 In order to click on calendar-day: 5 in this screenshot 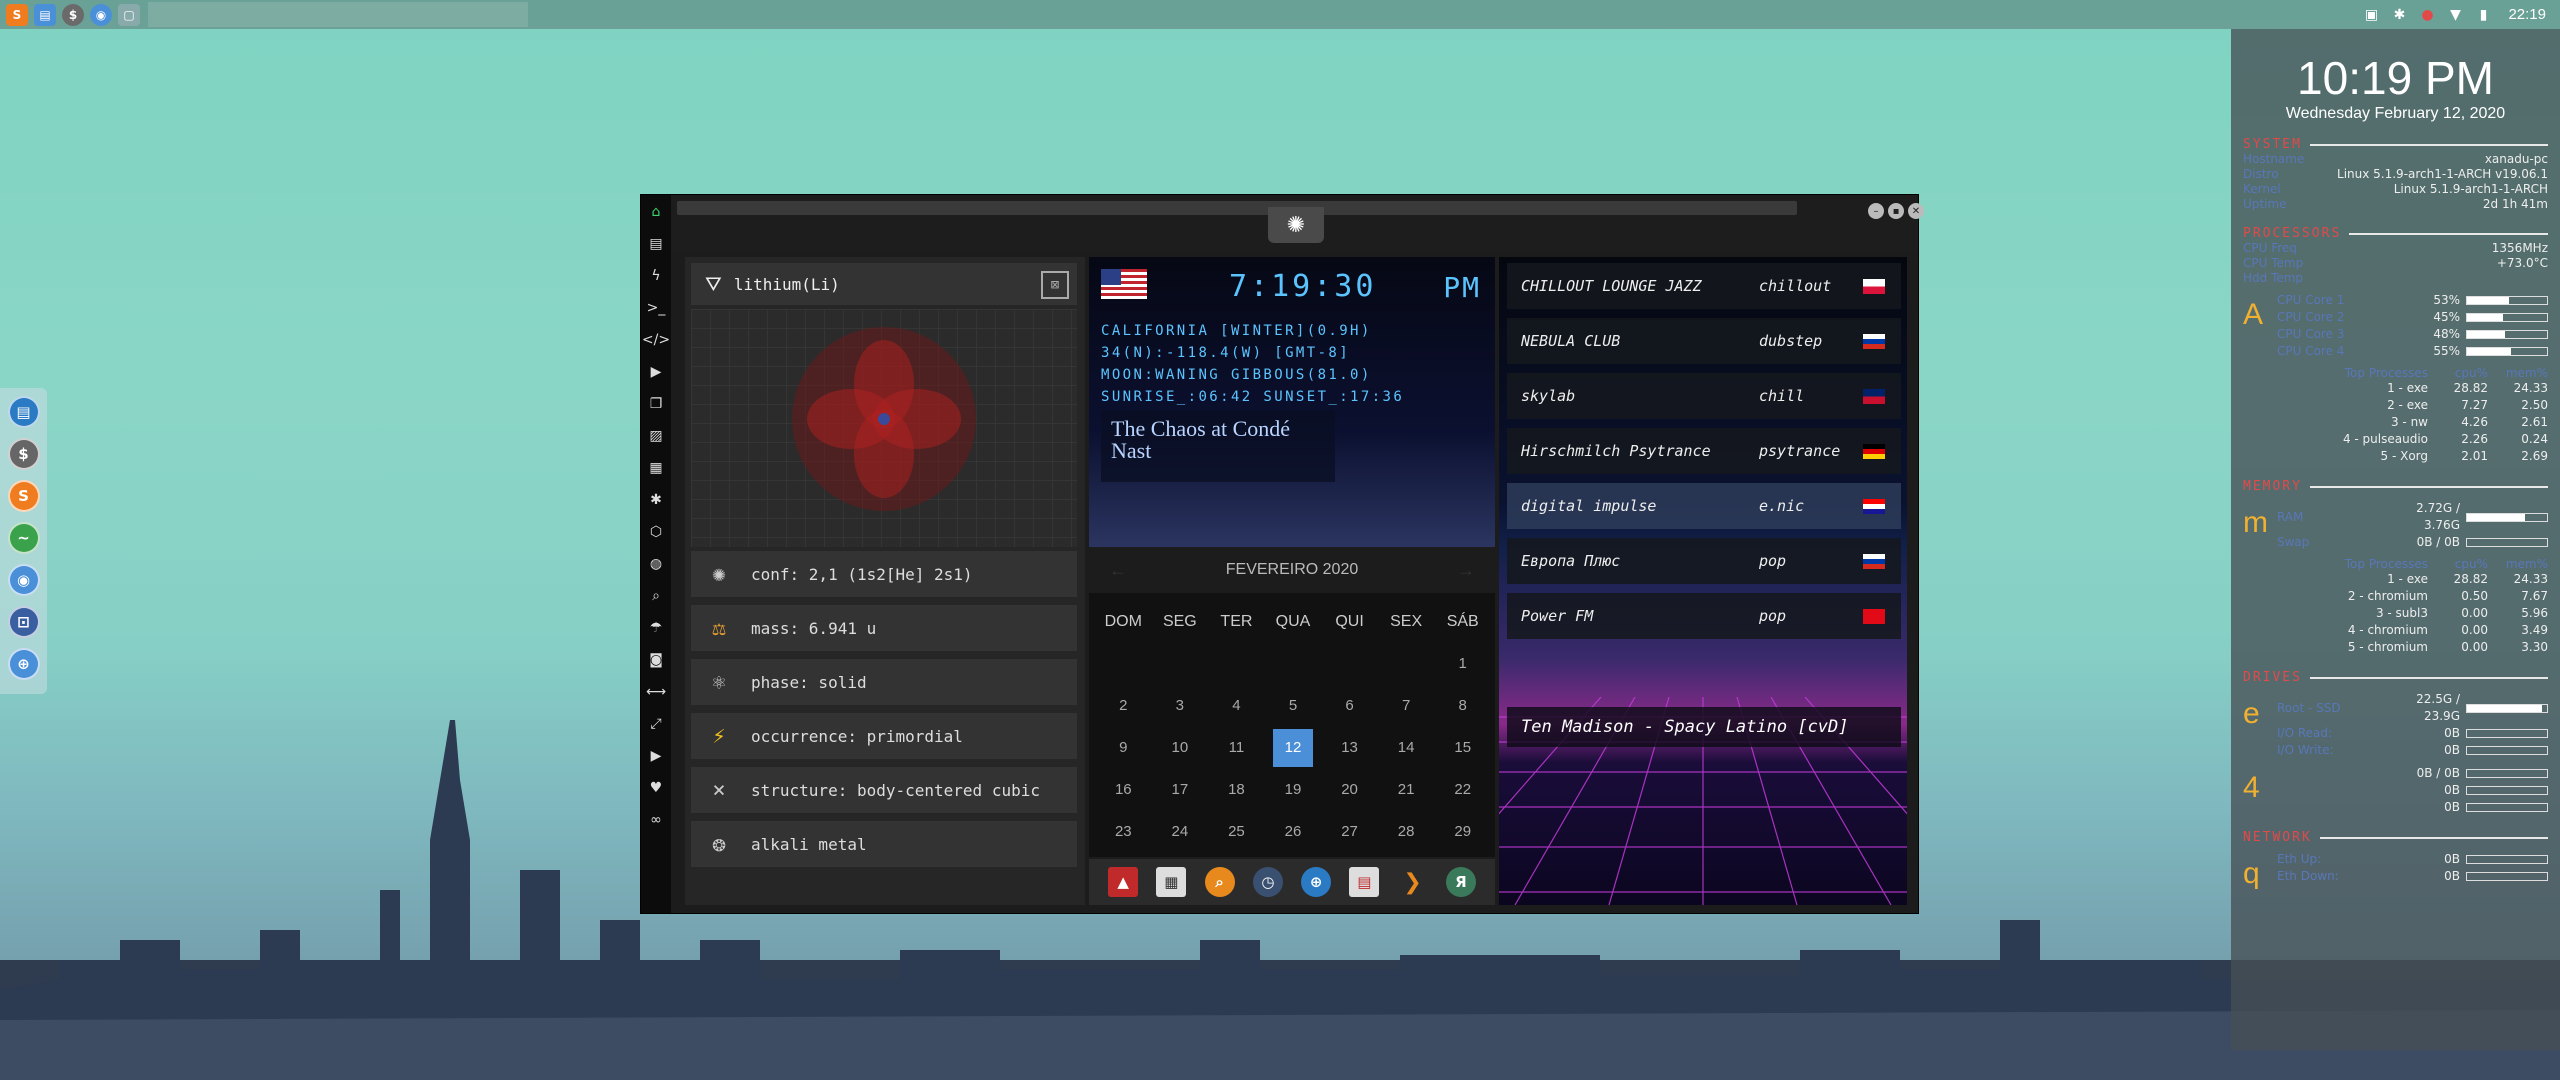, I will do `click(1293, 706)`.